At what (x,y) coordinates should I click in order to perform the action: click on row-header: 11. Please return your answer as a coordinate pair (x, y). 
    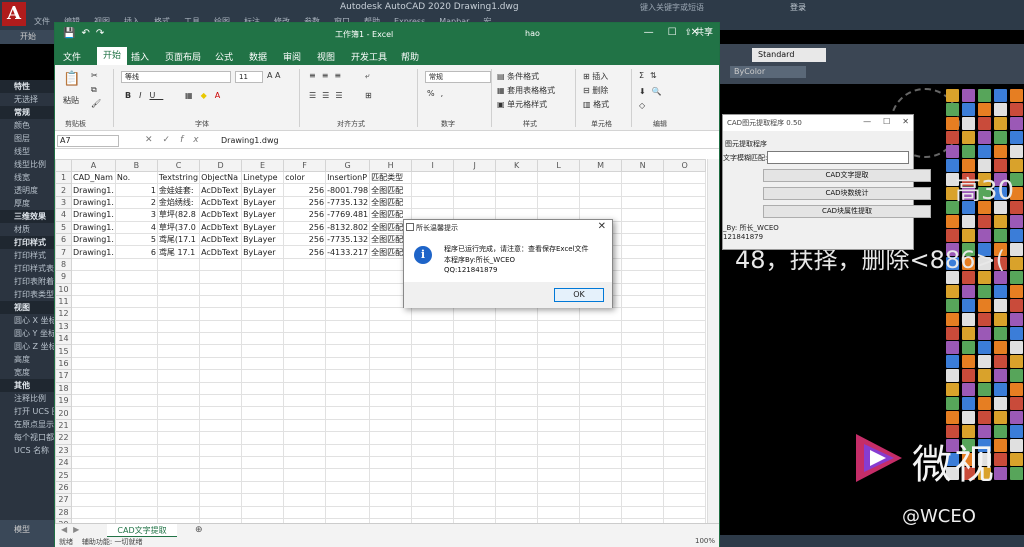
    Looking at the image, I should click on (63, 301).